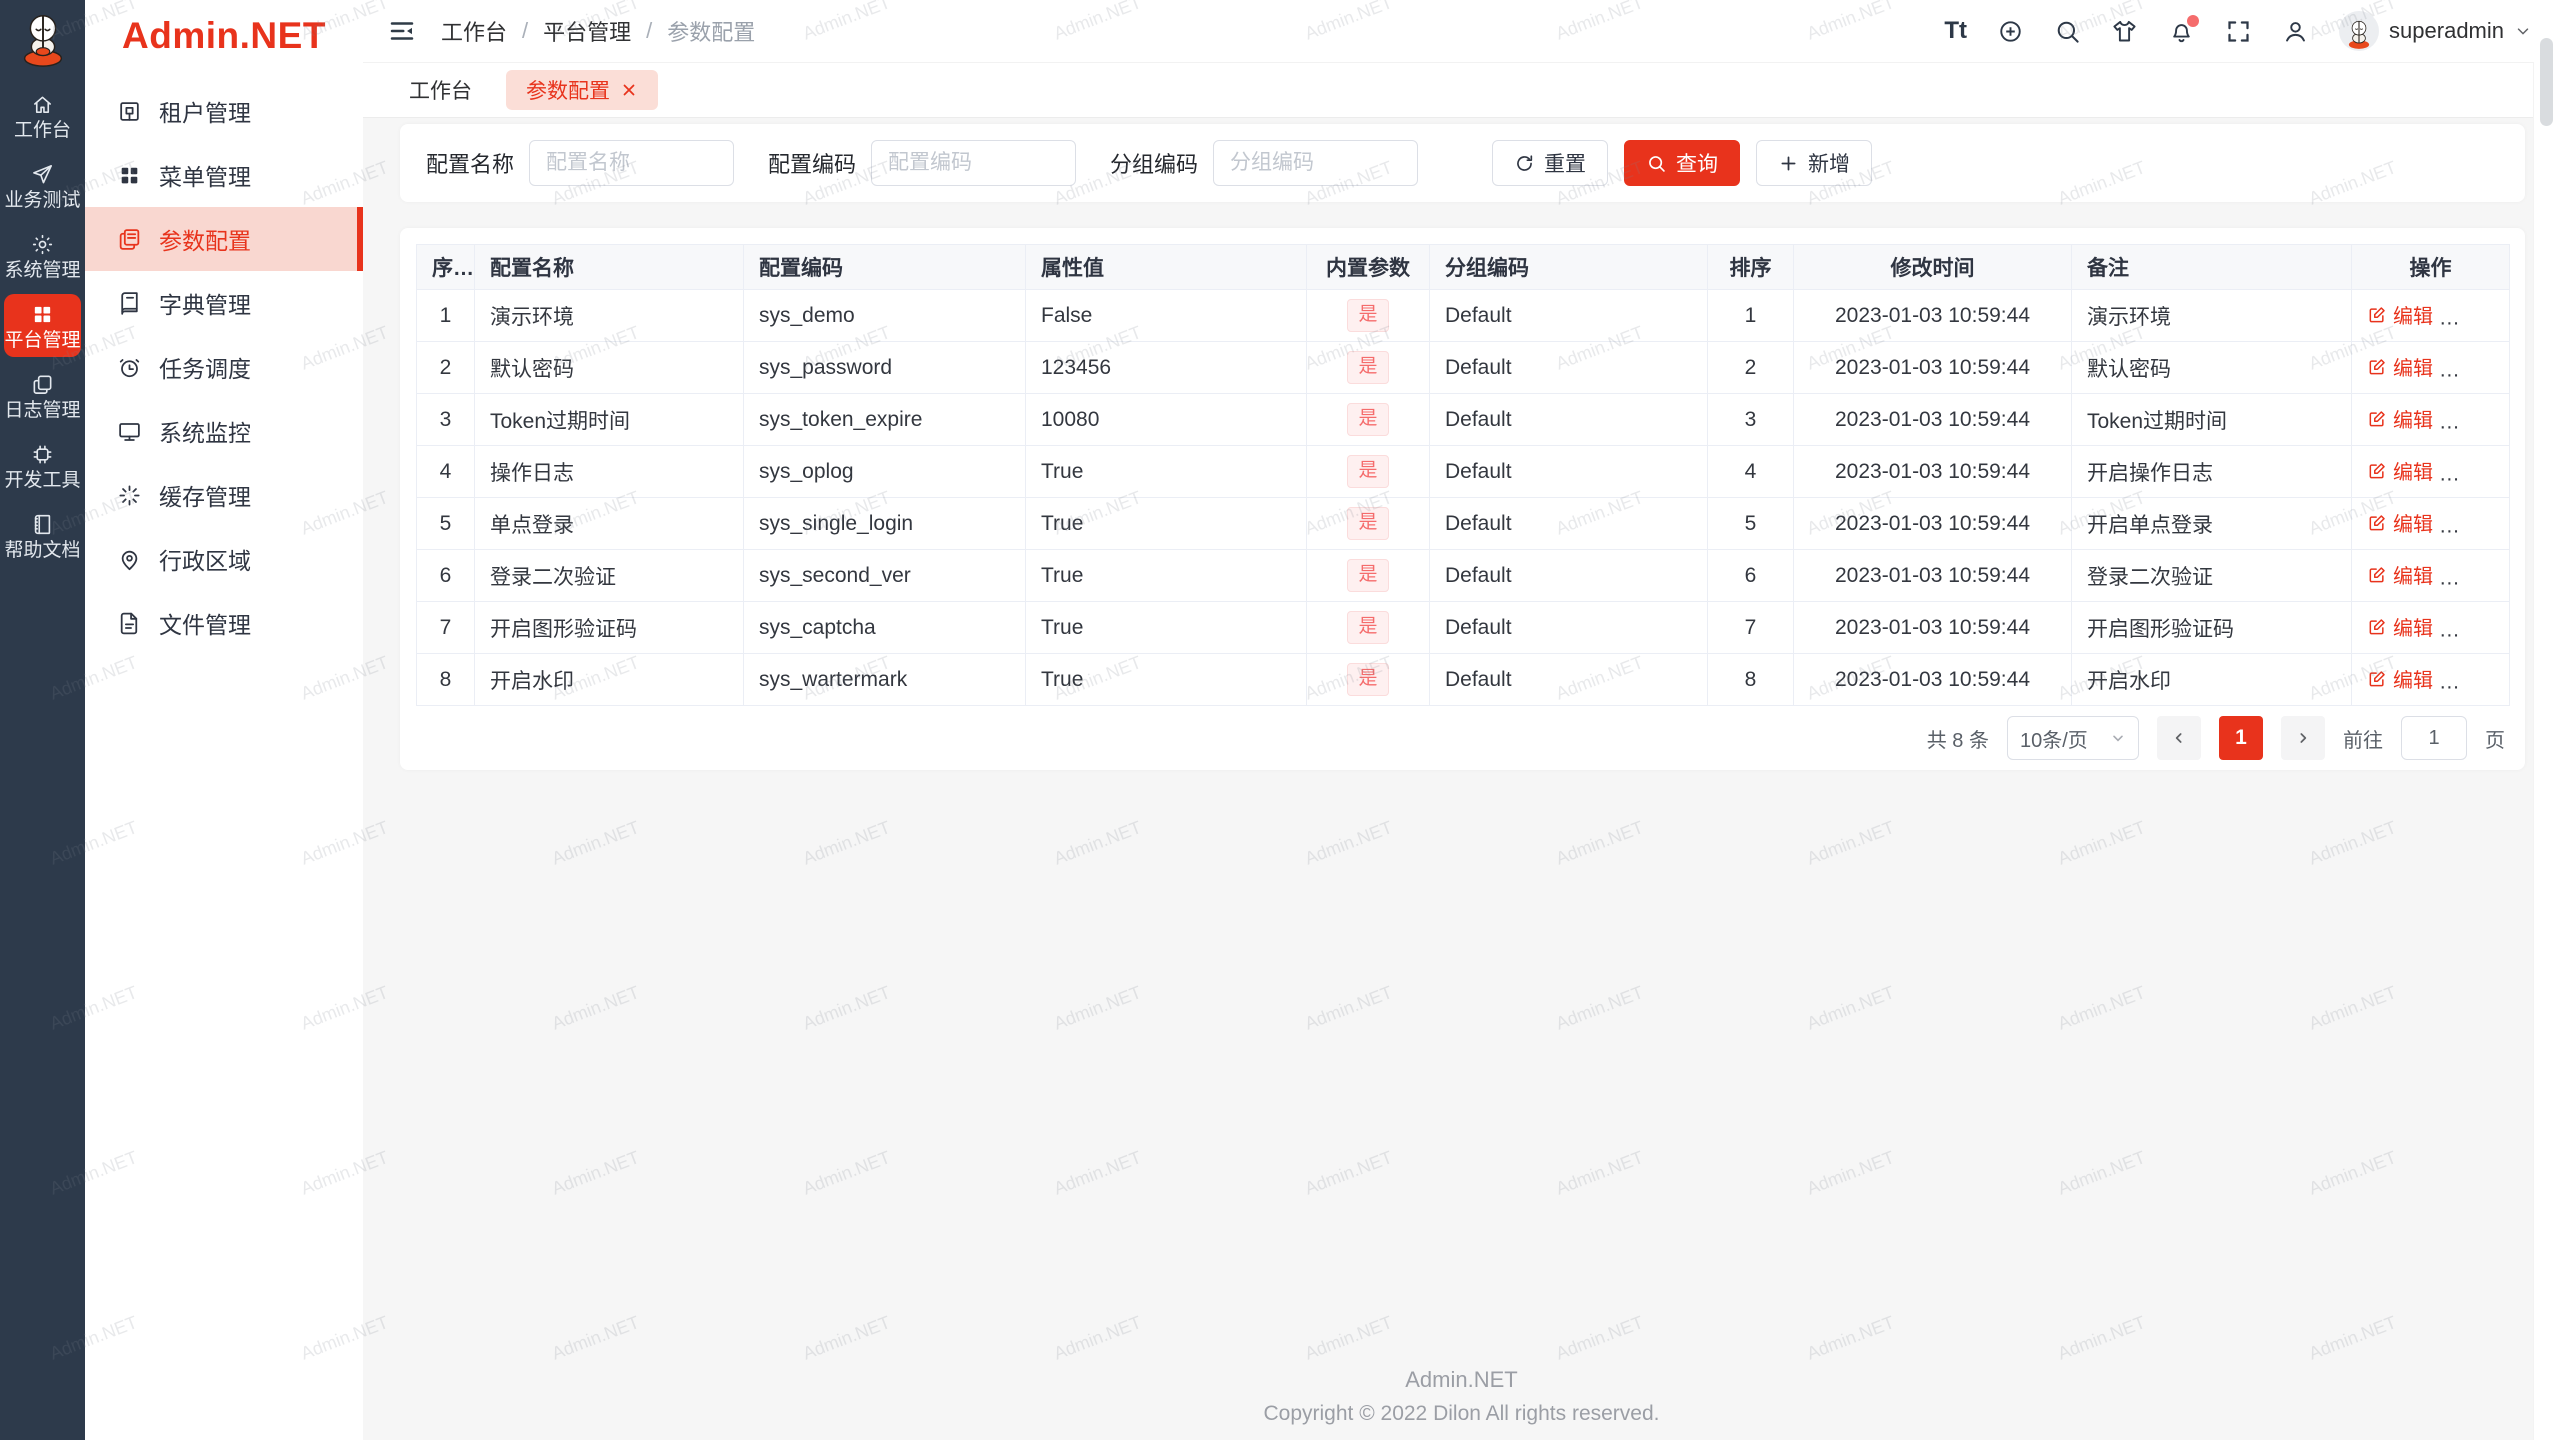 This screenshot has width=2560, height=1440. Describe the element at coordinates (2238, 31) in the screenshot. I see `fullscreen-icon` at that location.